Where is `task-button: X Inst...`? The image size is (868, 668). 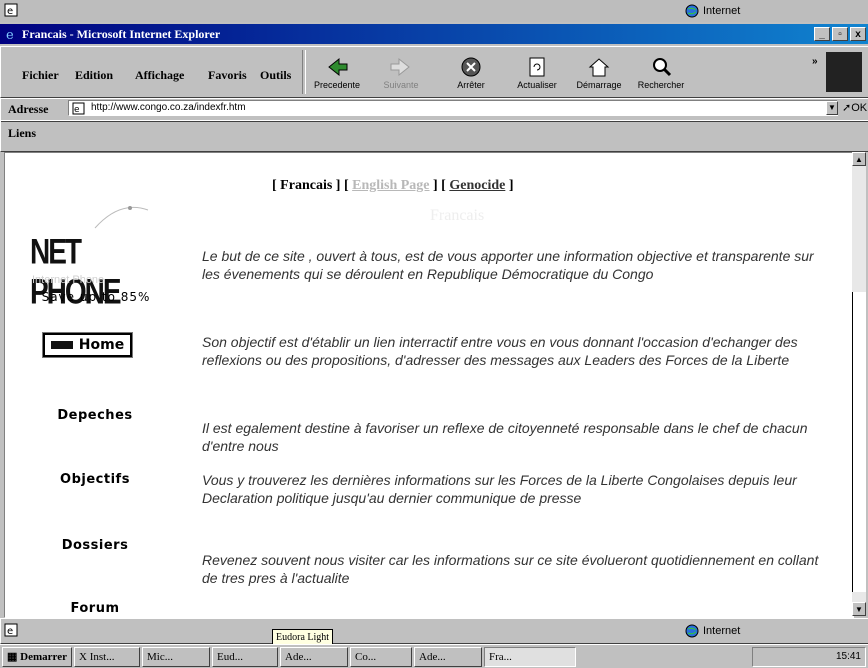 task-button: X Inst... is located at coordinates (107, 657).